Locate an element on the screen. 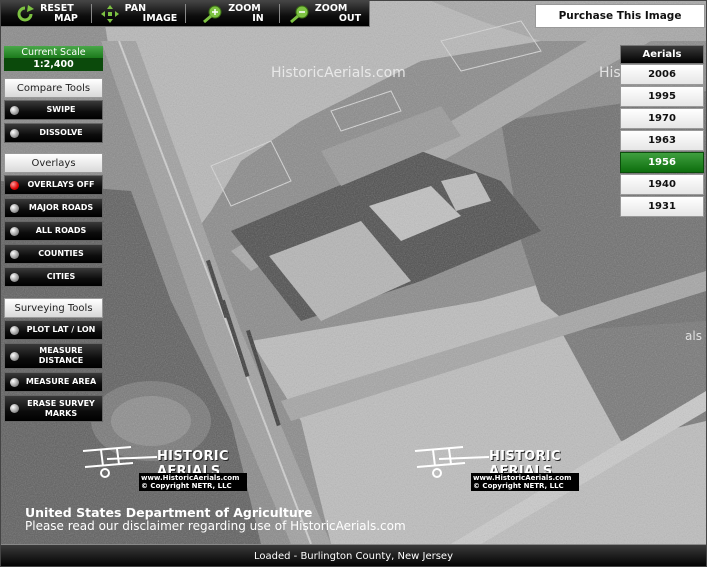  major-roads-label: MAJOR ROADS is located at coordinates (61, 207).